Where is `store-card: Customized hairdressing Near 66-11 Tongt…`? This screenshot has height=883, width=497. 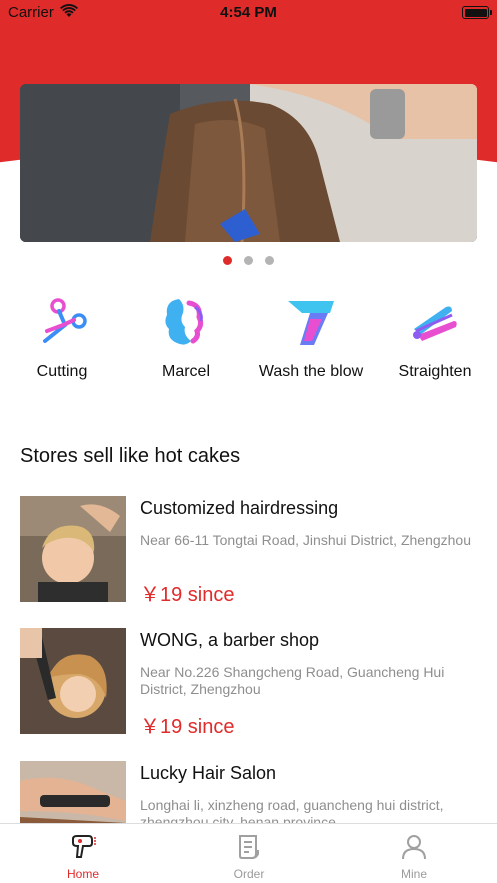 store-card: Customized hairdressing Near 66-11 Tongt… is located at coordinates (248, 551).